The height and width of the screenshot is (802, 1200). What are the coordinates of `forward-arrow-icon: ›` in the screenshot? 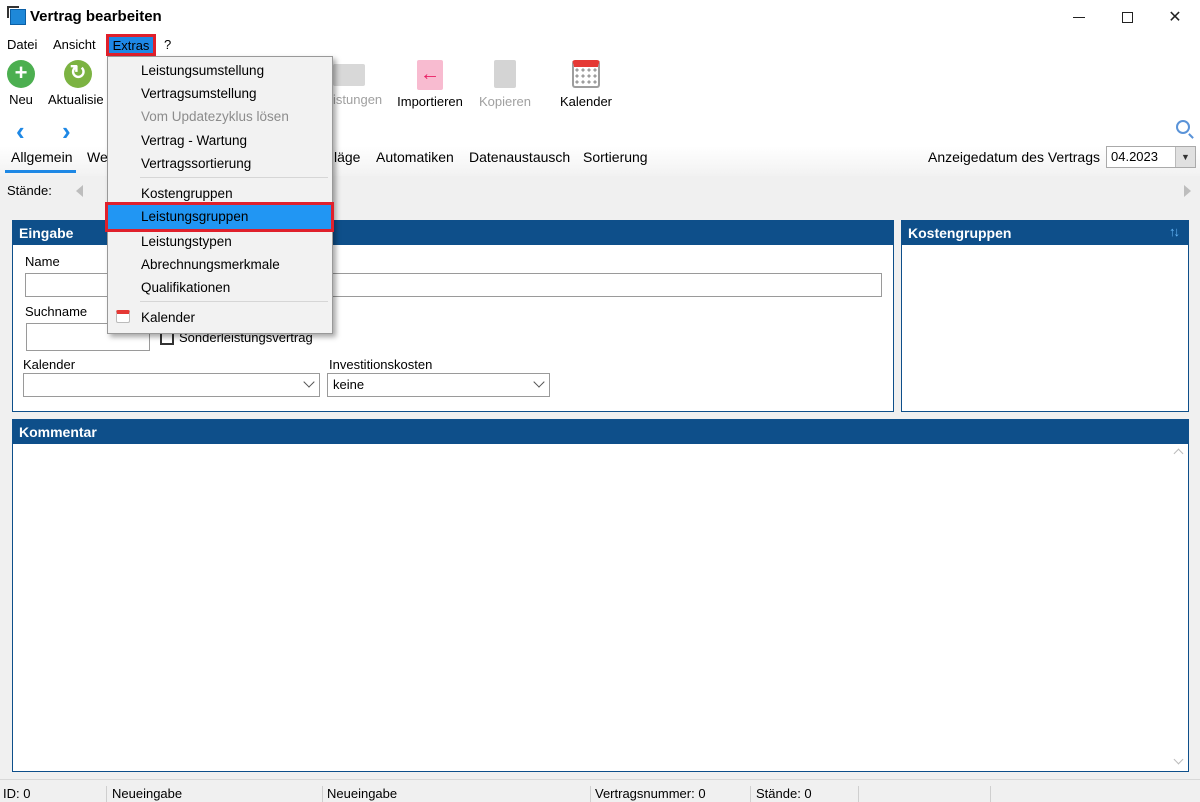 It's located at (66, 131).